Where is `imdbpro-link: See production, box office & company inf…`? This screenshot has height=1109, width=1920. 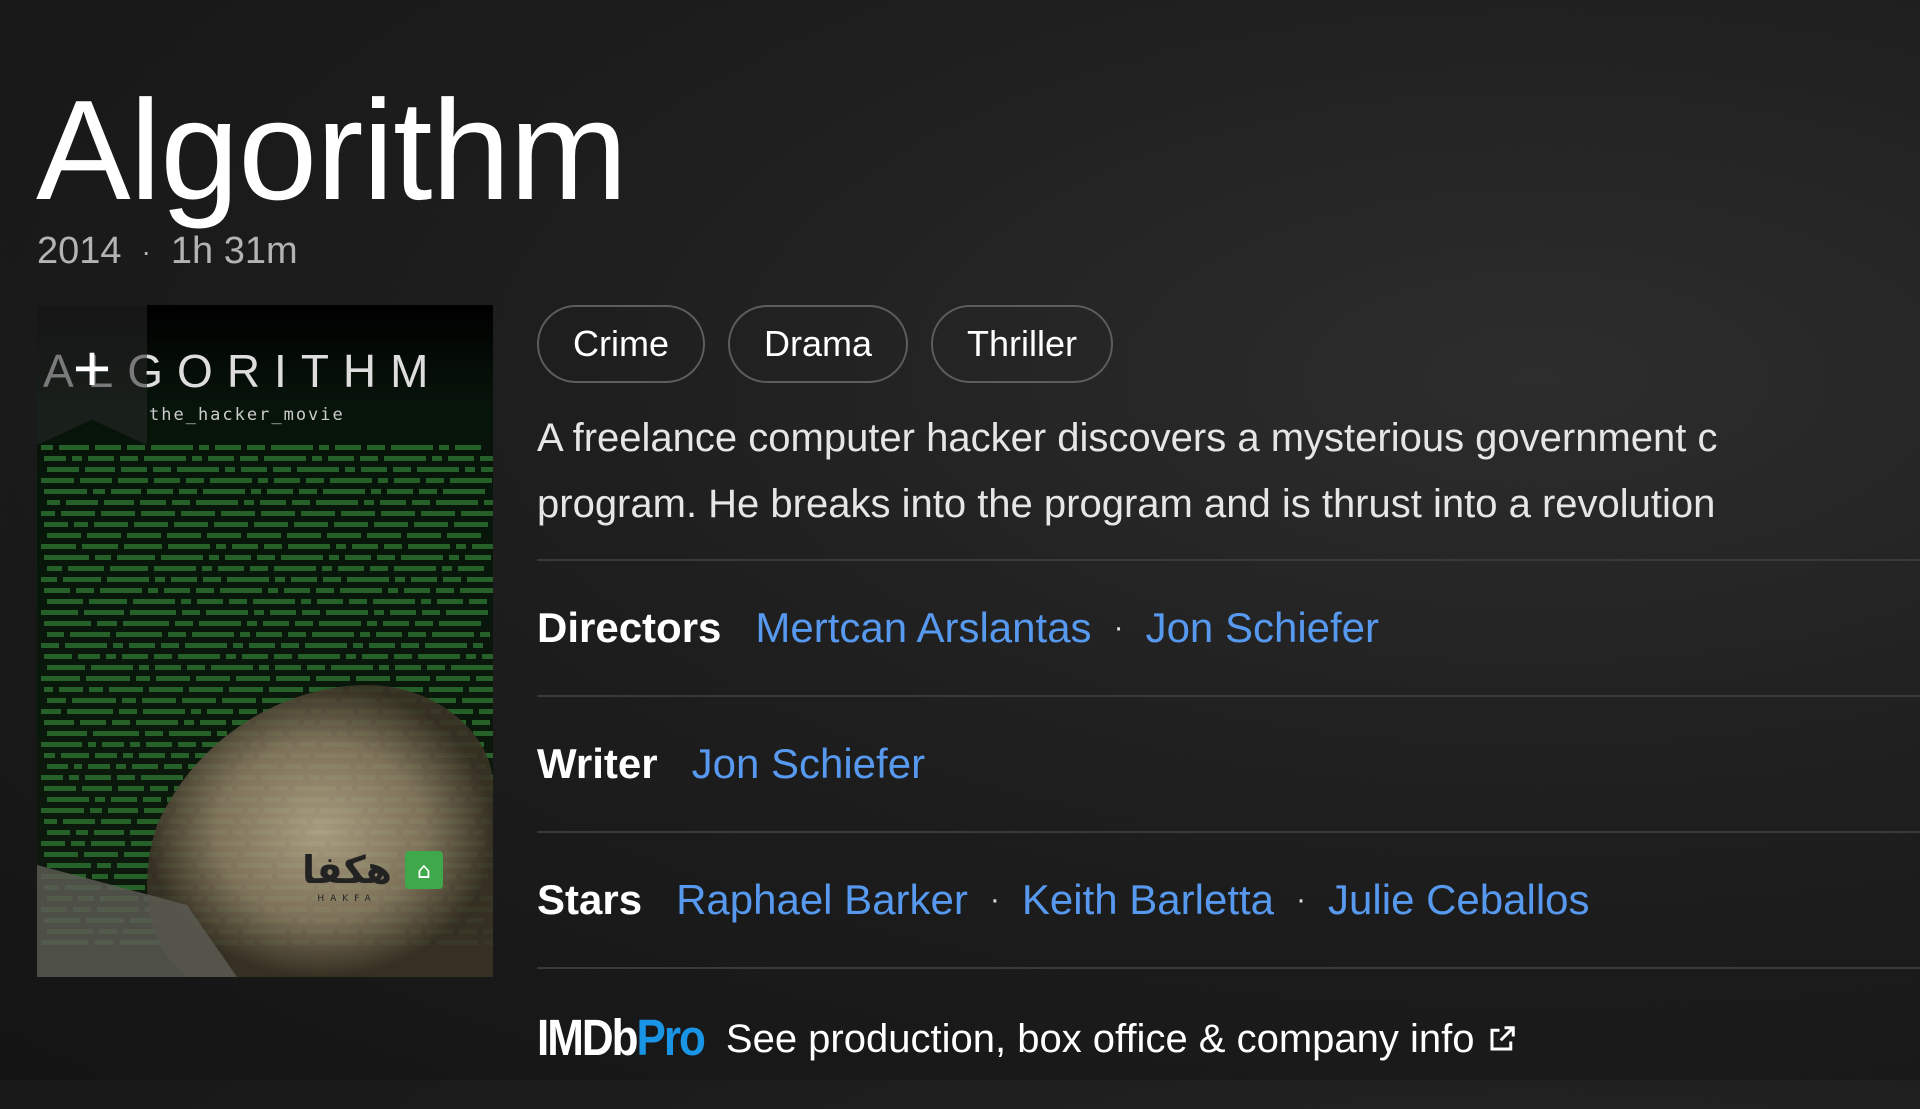 imdbpro-link: See production, box office & company inf… is located at coordinates (1121, 1039).